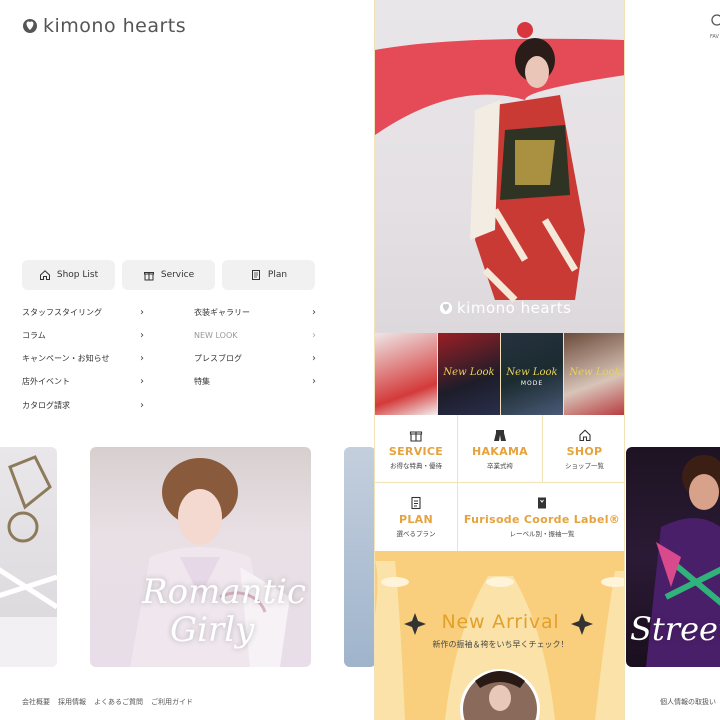 This screenshot has height=720, width=720. I want to click on plan-tile: PLAN 選べるプラン, so click(416, 517).